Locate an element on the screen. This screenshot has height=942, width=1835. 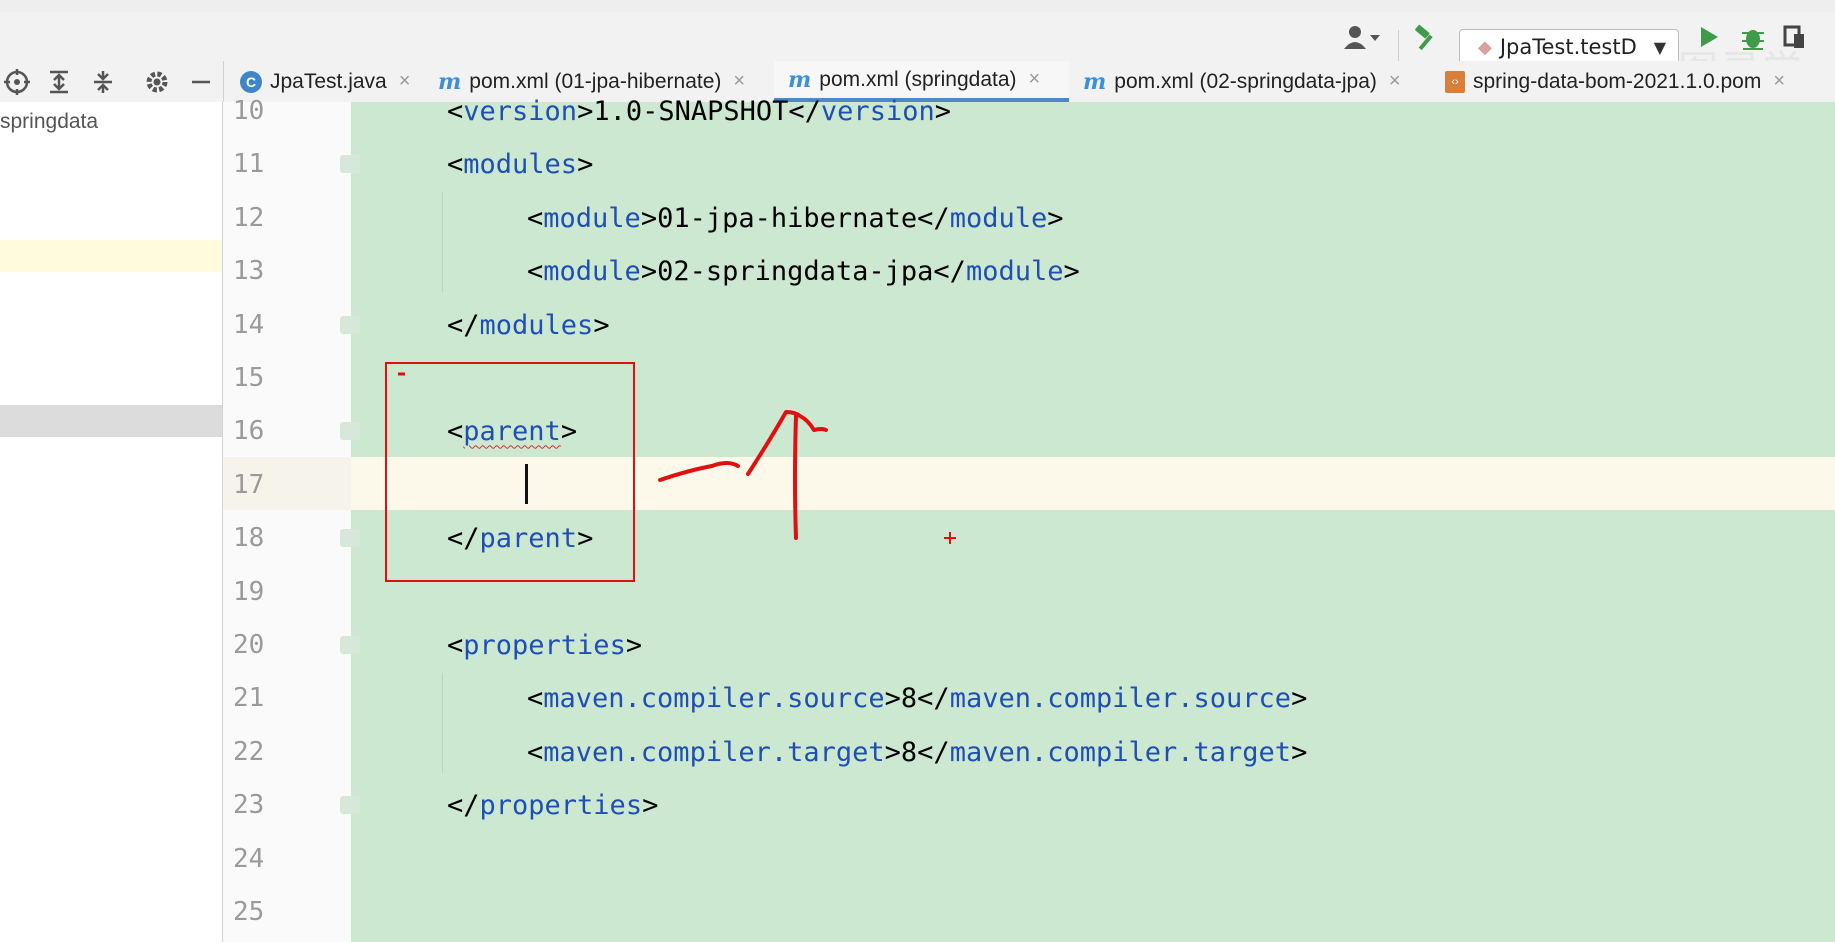
annotation-plus-mark is located at coordinates (950, 538).